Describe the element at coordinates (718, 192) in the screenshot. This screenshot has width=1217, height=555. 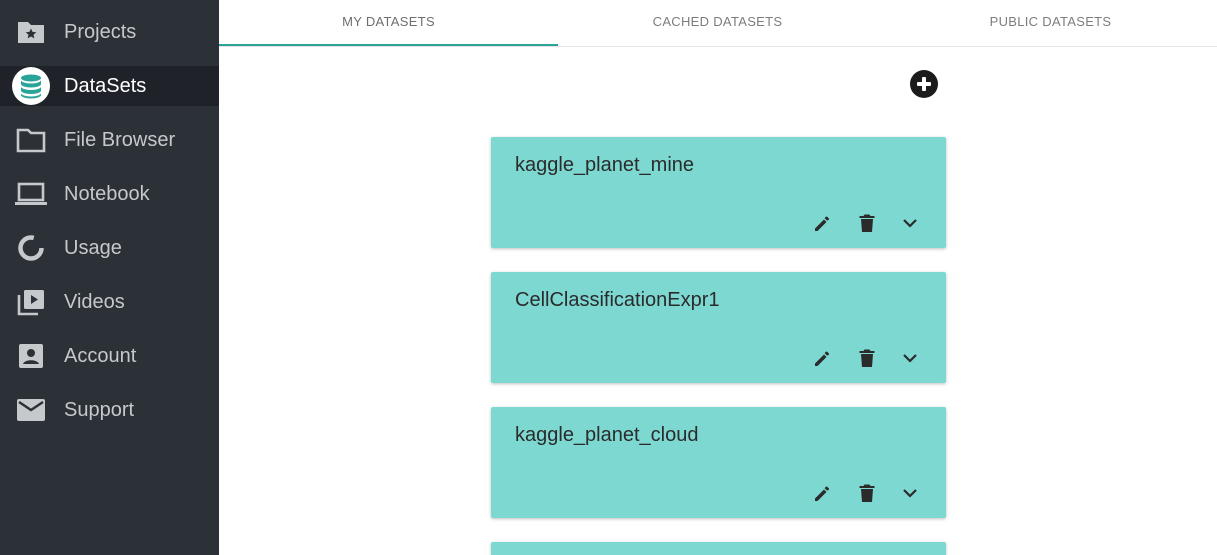
I see `dataset-card: kaggle_planet_mine` at that location.